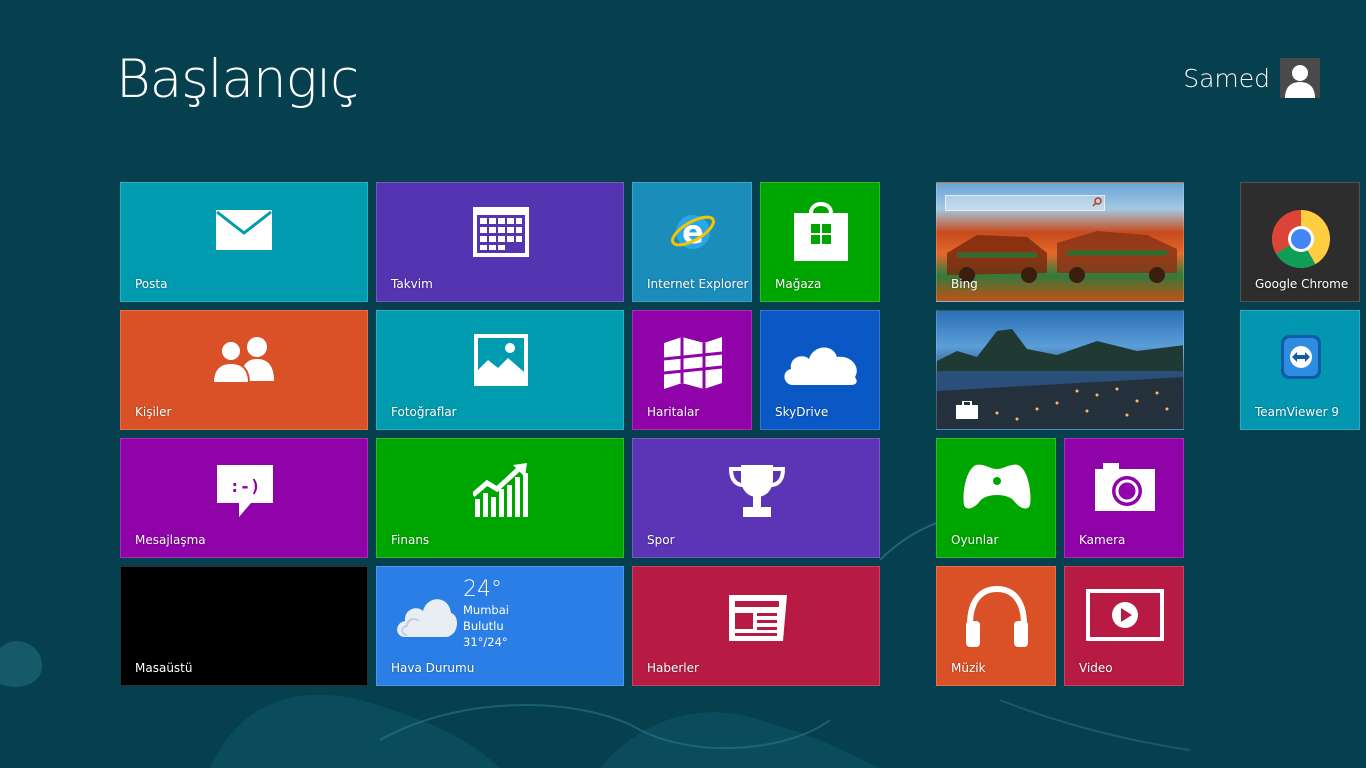  What do you see at coordinates (427, 618) in the screenshot?
I see `cloud-weather-icon` at bounding box center [427, 618].